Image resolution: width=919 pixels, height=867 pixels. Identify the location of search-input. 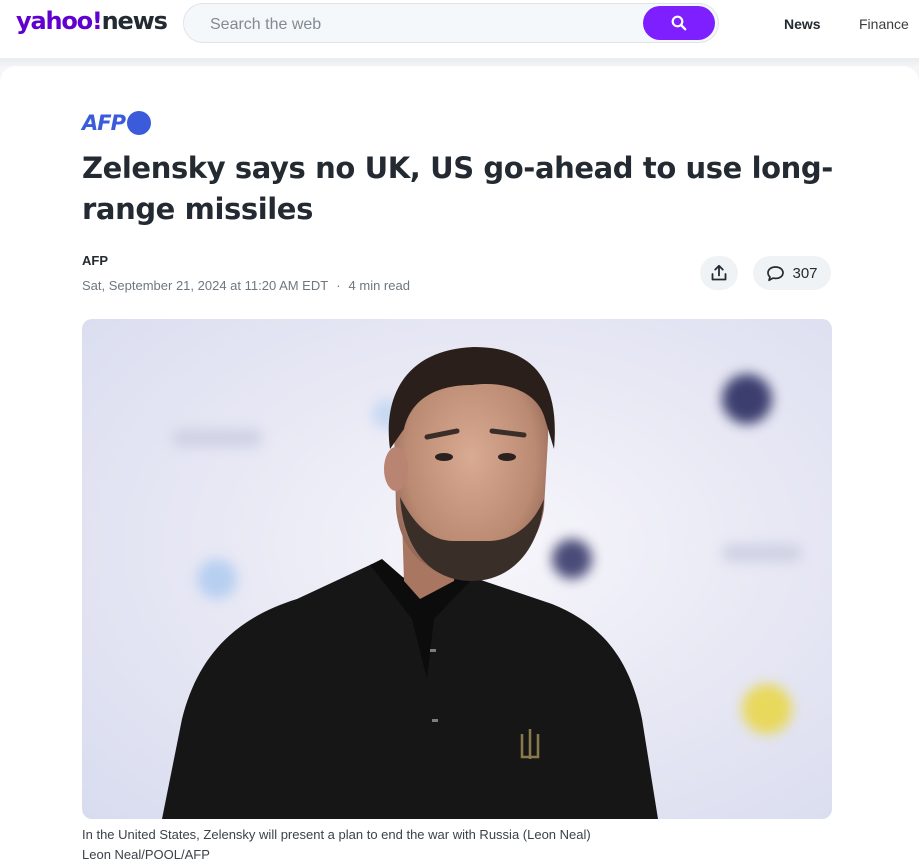
(420, 25).